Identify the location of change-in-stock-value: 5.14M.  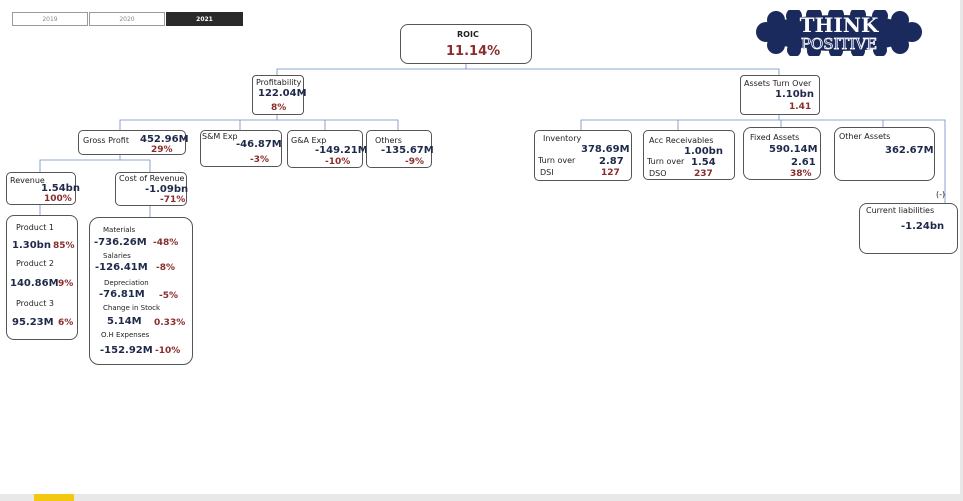
(124, 321).